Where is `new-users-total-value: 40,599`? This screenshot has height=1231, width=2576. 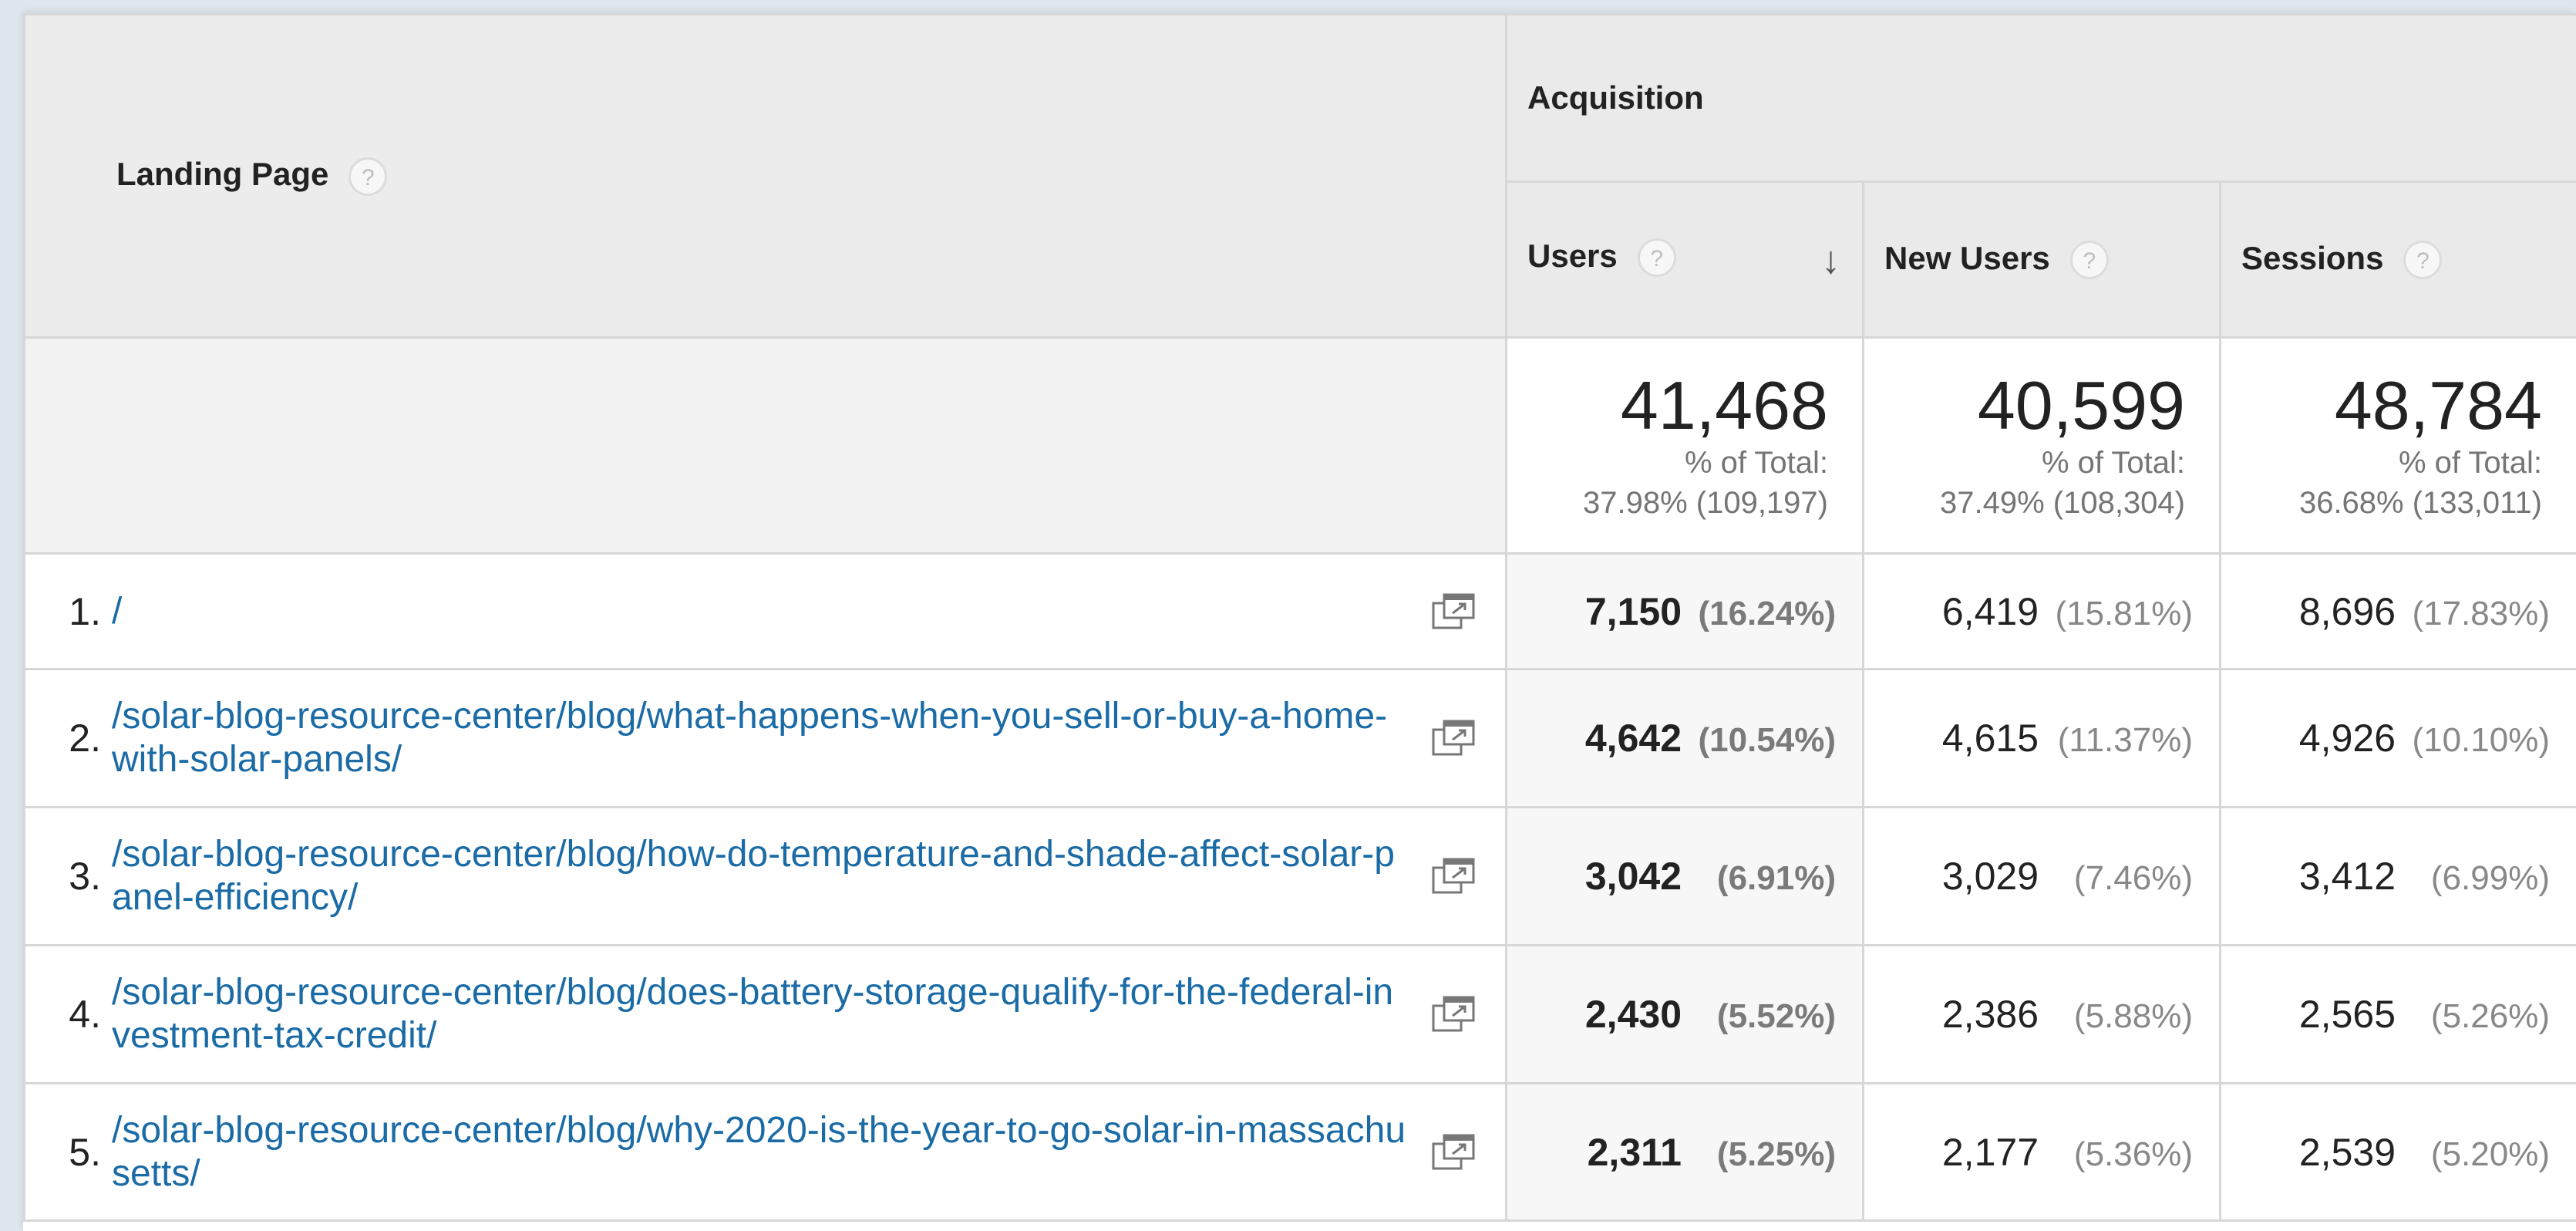 new-users-total-value: 40,599 is located at coordinates (2081, 404).